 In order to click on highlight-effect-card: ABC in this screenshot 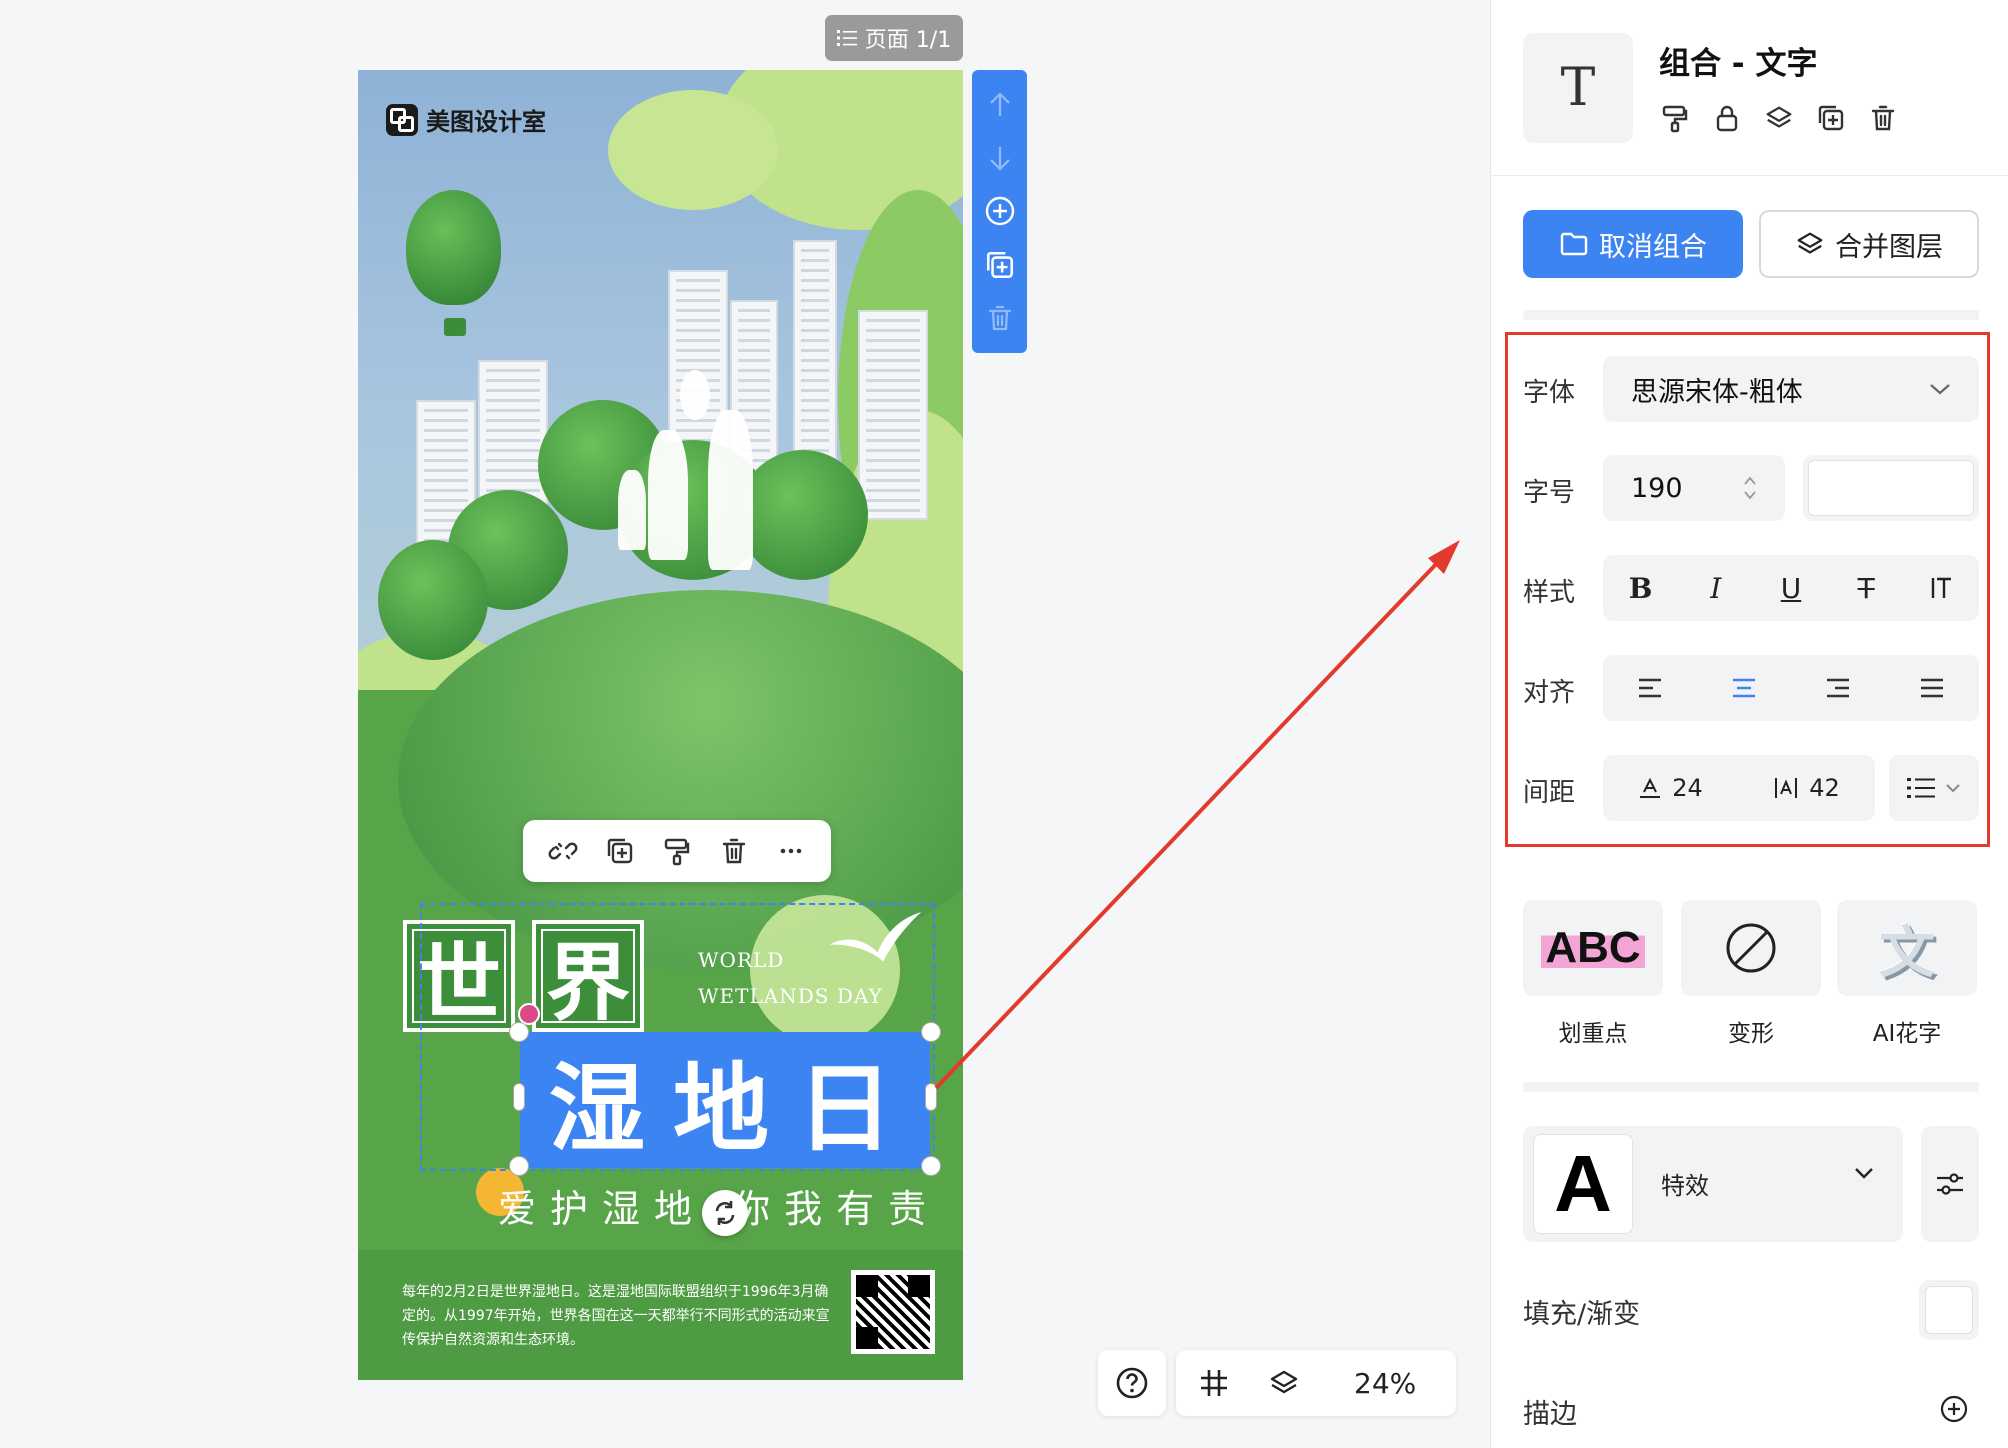, I will do `click(1593, 948)`.